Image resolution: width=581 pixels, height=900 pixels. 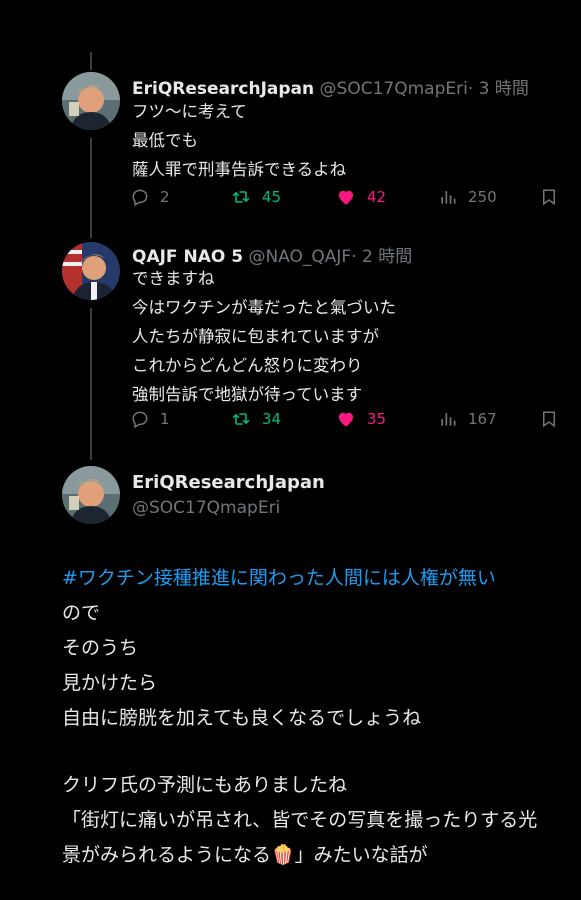 I want to click on reply-button: 2, so click(x=150, y=197).